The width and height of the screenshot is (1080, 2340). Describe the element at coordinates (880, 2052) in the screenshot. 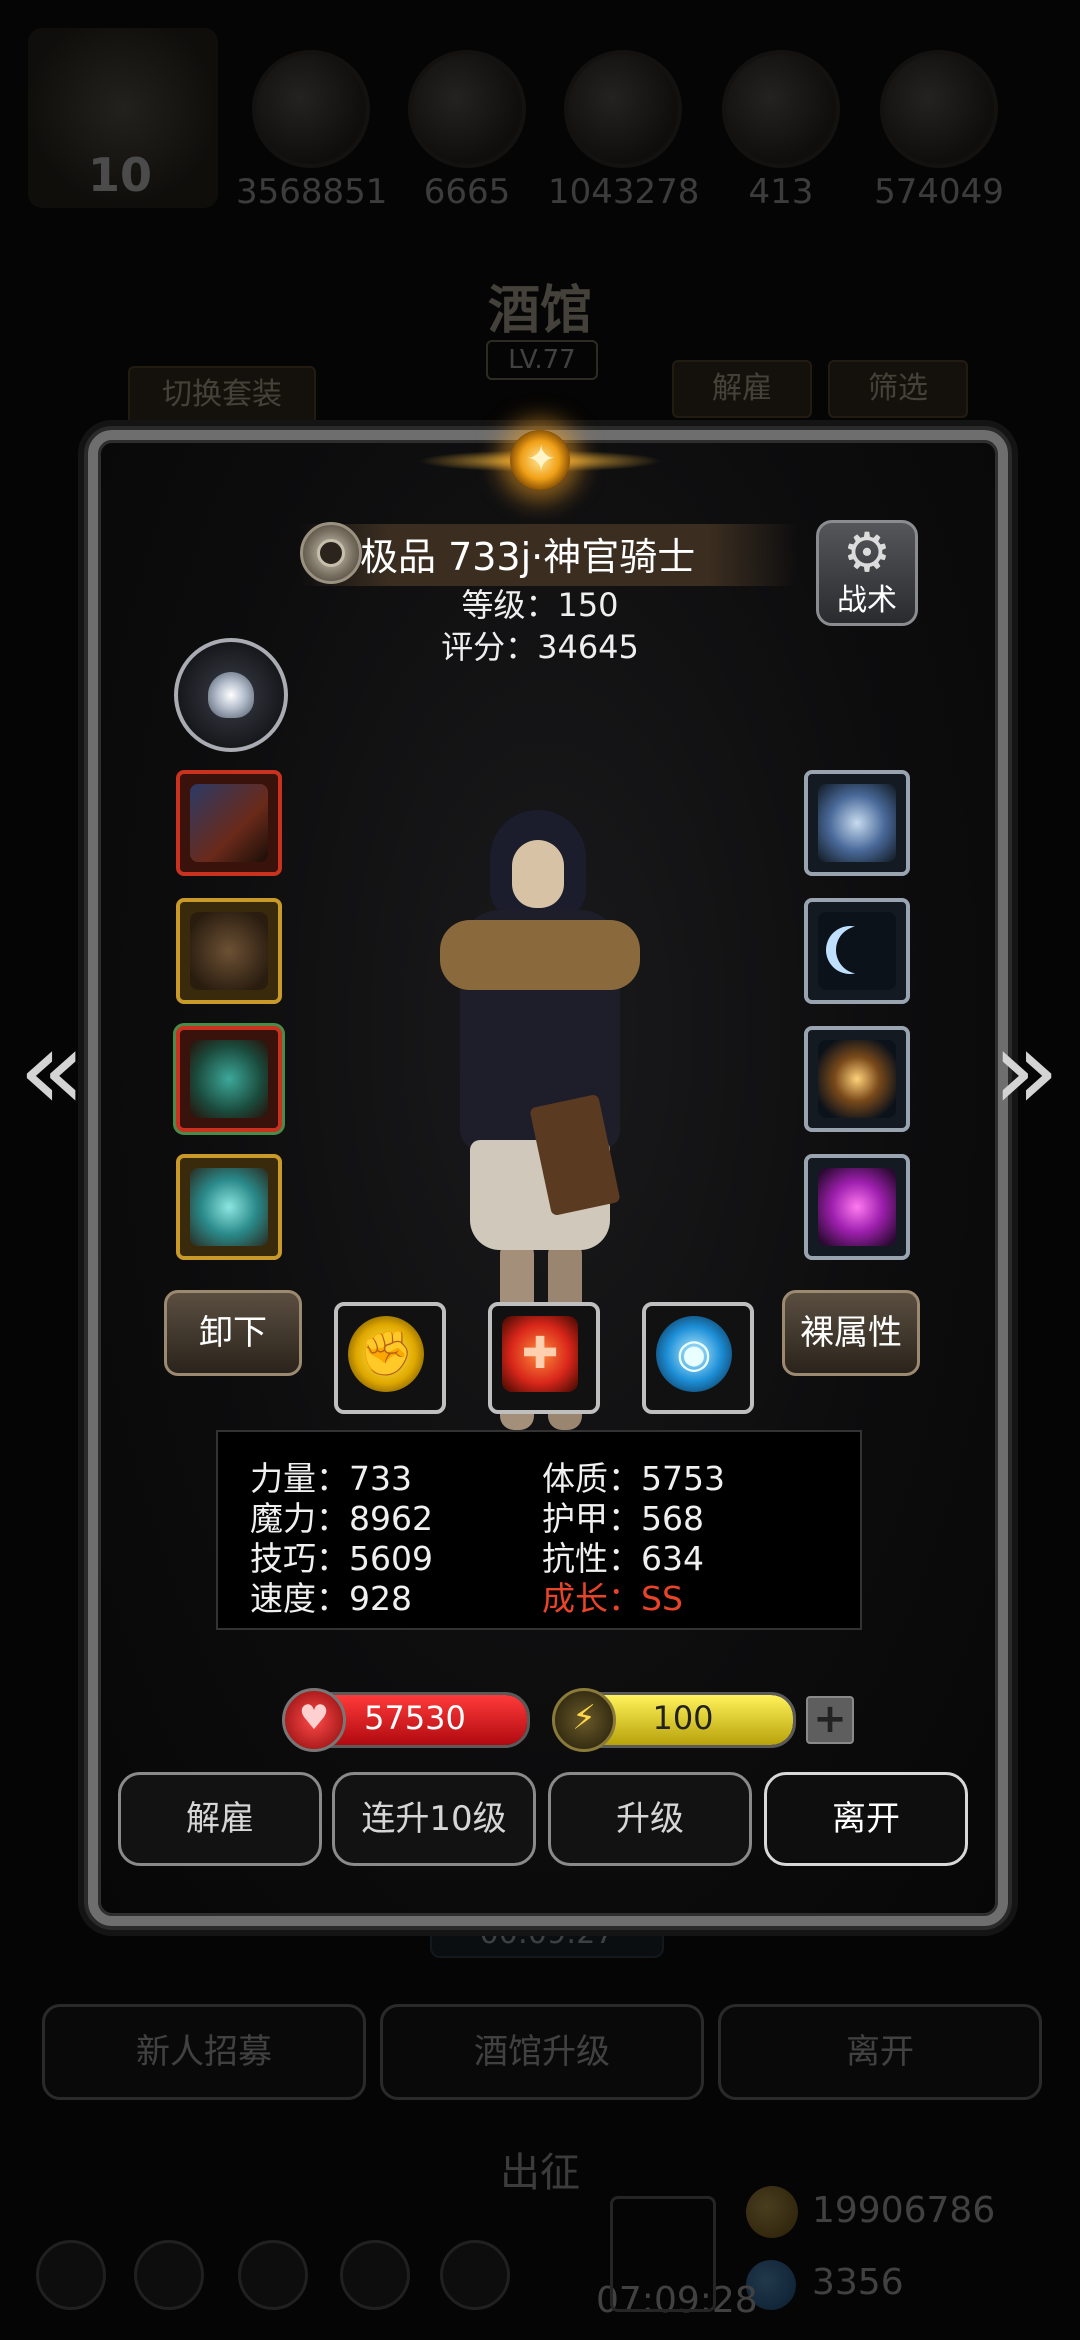

I see `tavern-leave-button: 离开` at that location.